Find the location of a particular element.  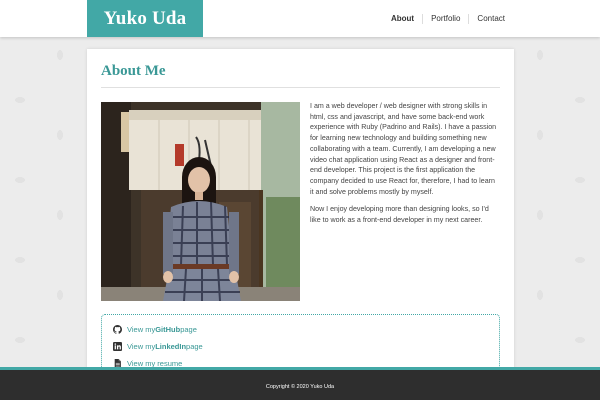

link-bold: GitHub is located at coordinates (168, 329).